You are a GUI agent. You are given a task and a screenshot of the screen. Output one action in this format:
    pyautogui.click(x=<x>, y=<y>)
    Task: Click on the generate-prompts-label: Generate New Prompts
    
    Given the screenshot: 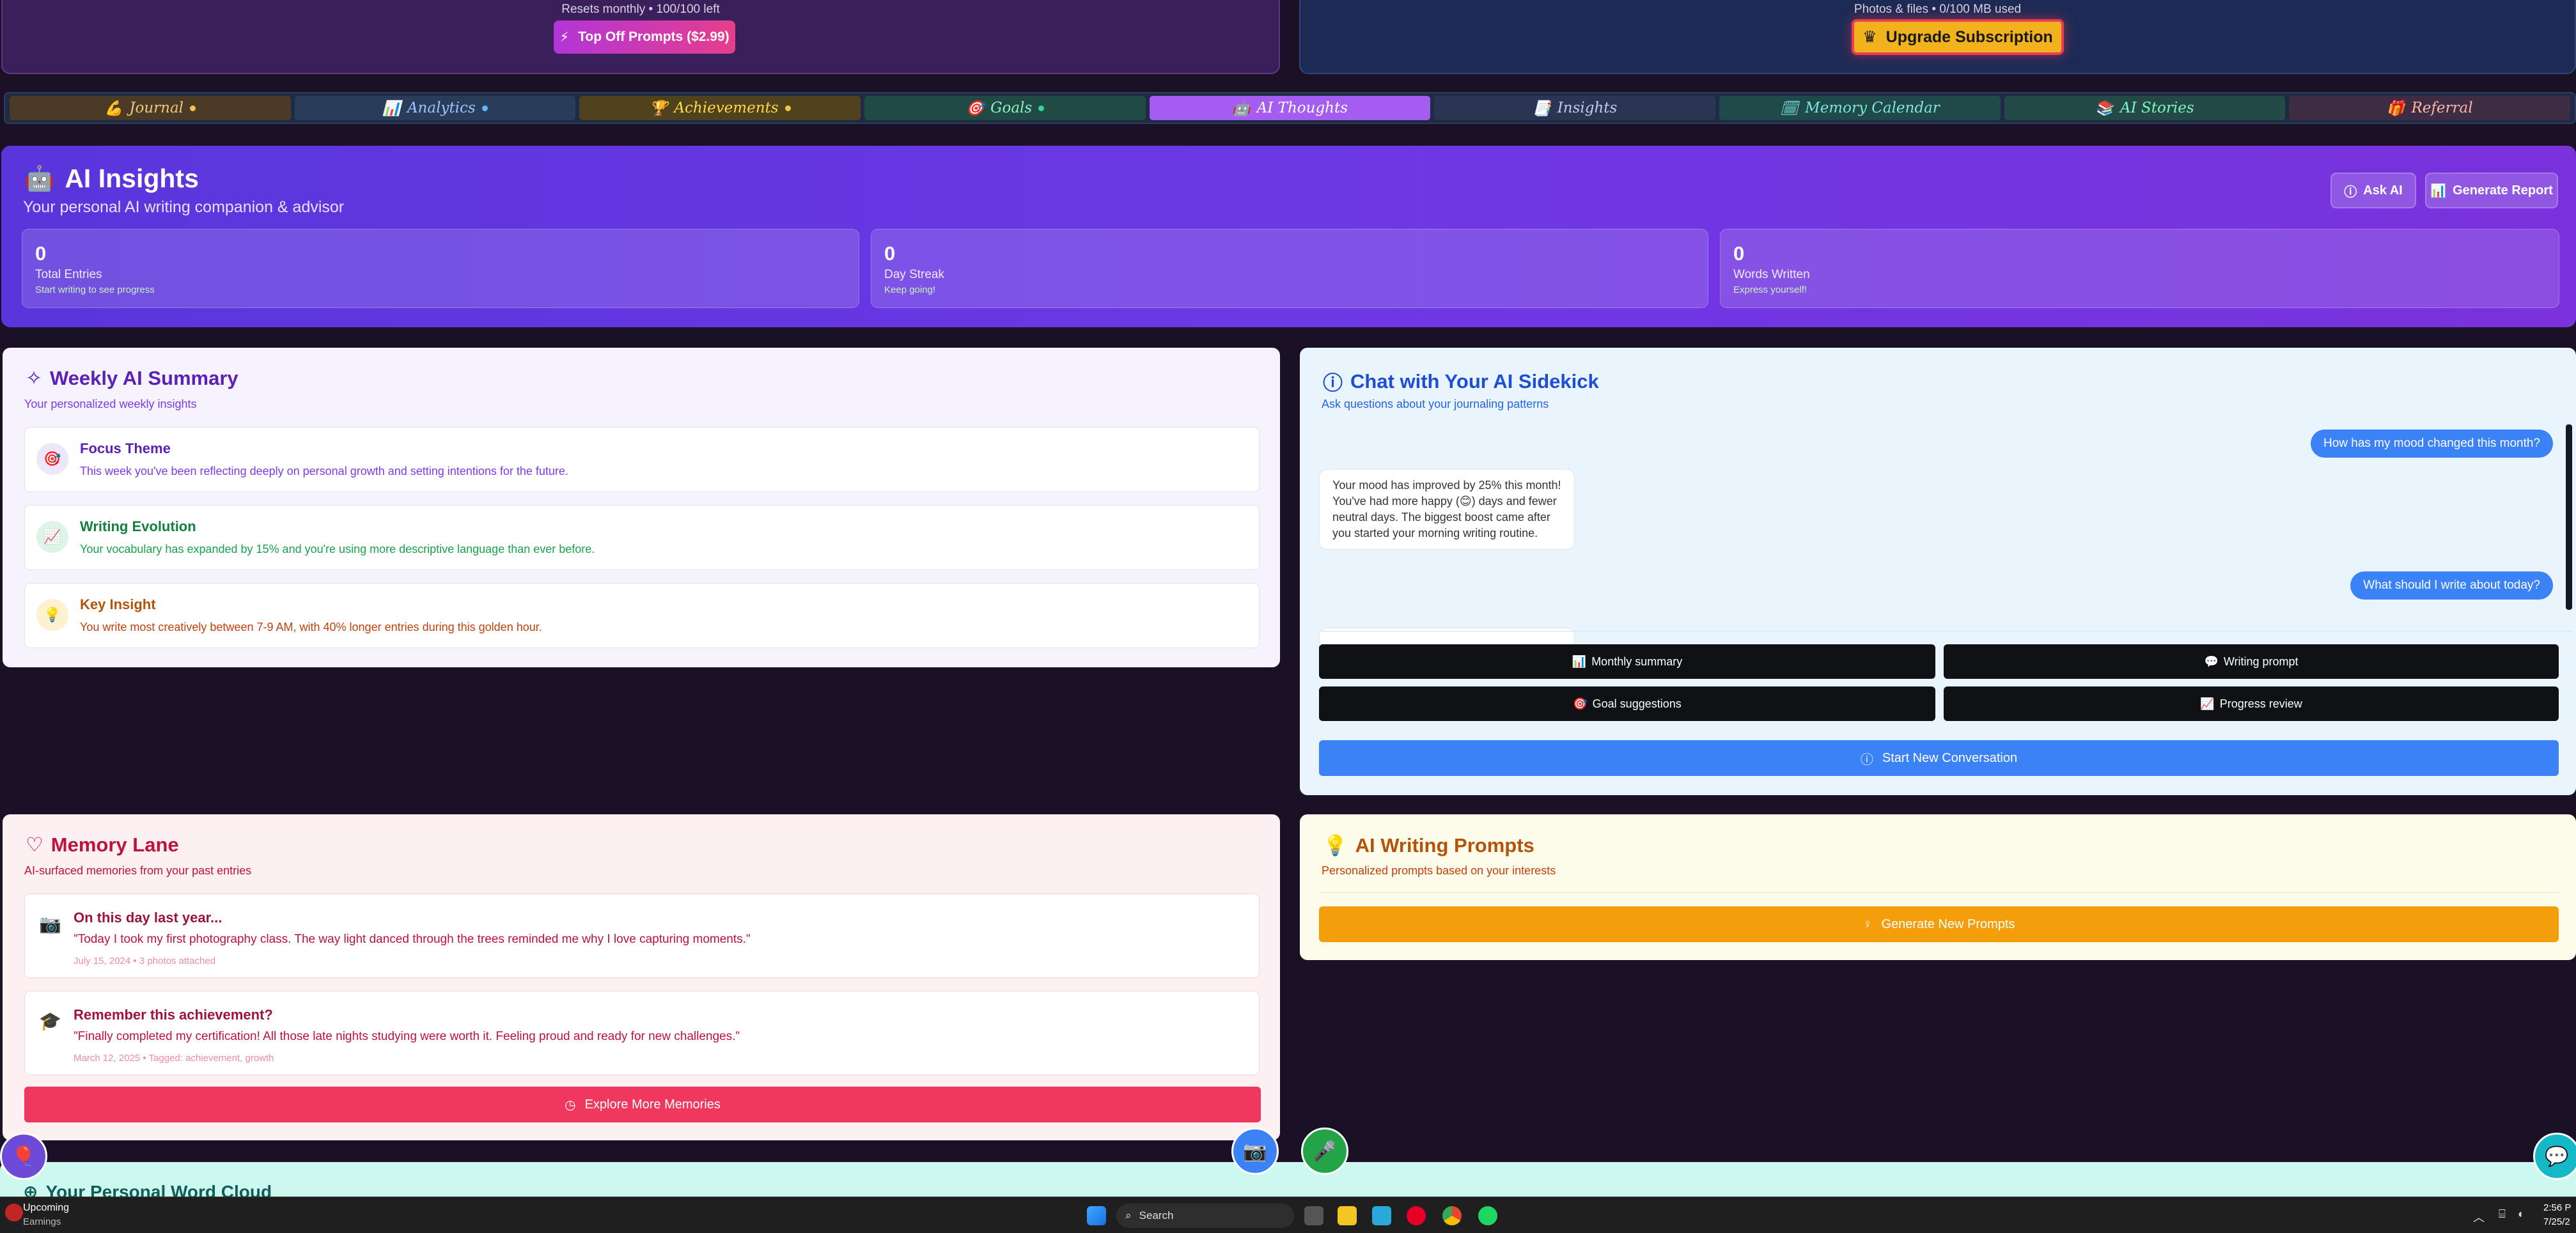 What is the action you would take?
    pyautogui.click(x=1948, y=924)
    